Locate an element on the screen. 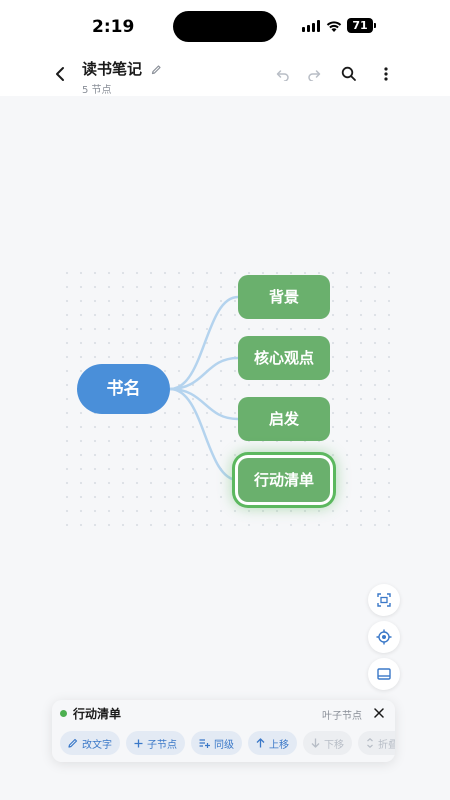 Image resolution: width=450 pixels, height=800 pixels. move-up-label: 上移 is located at coordinates (279, 745).